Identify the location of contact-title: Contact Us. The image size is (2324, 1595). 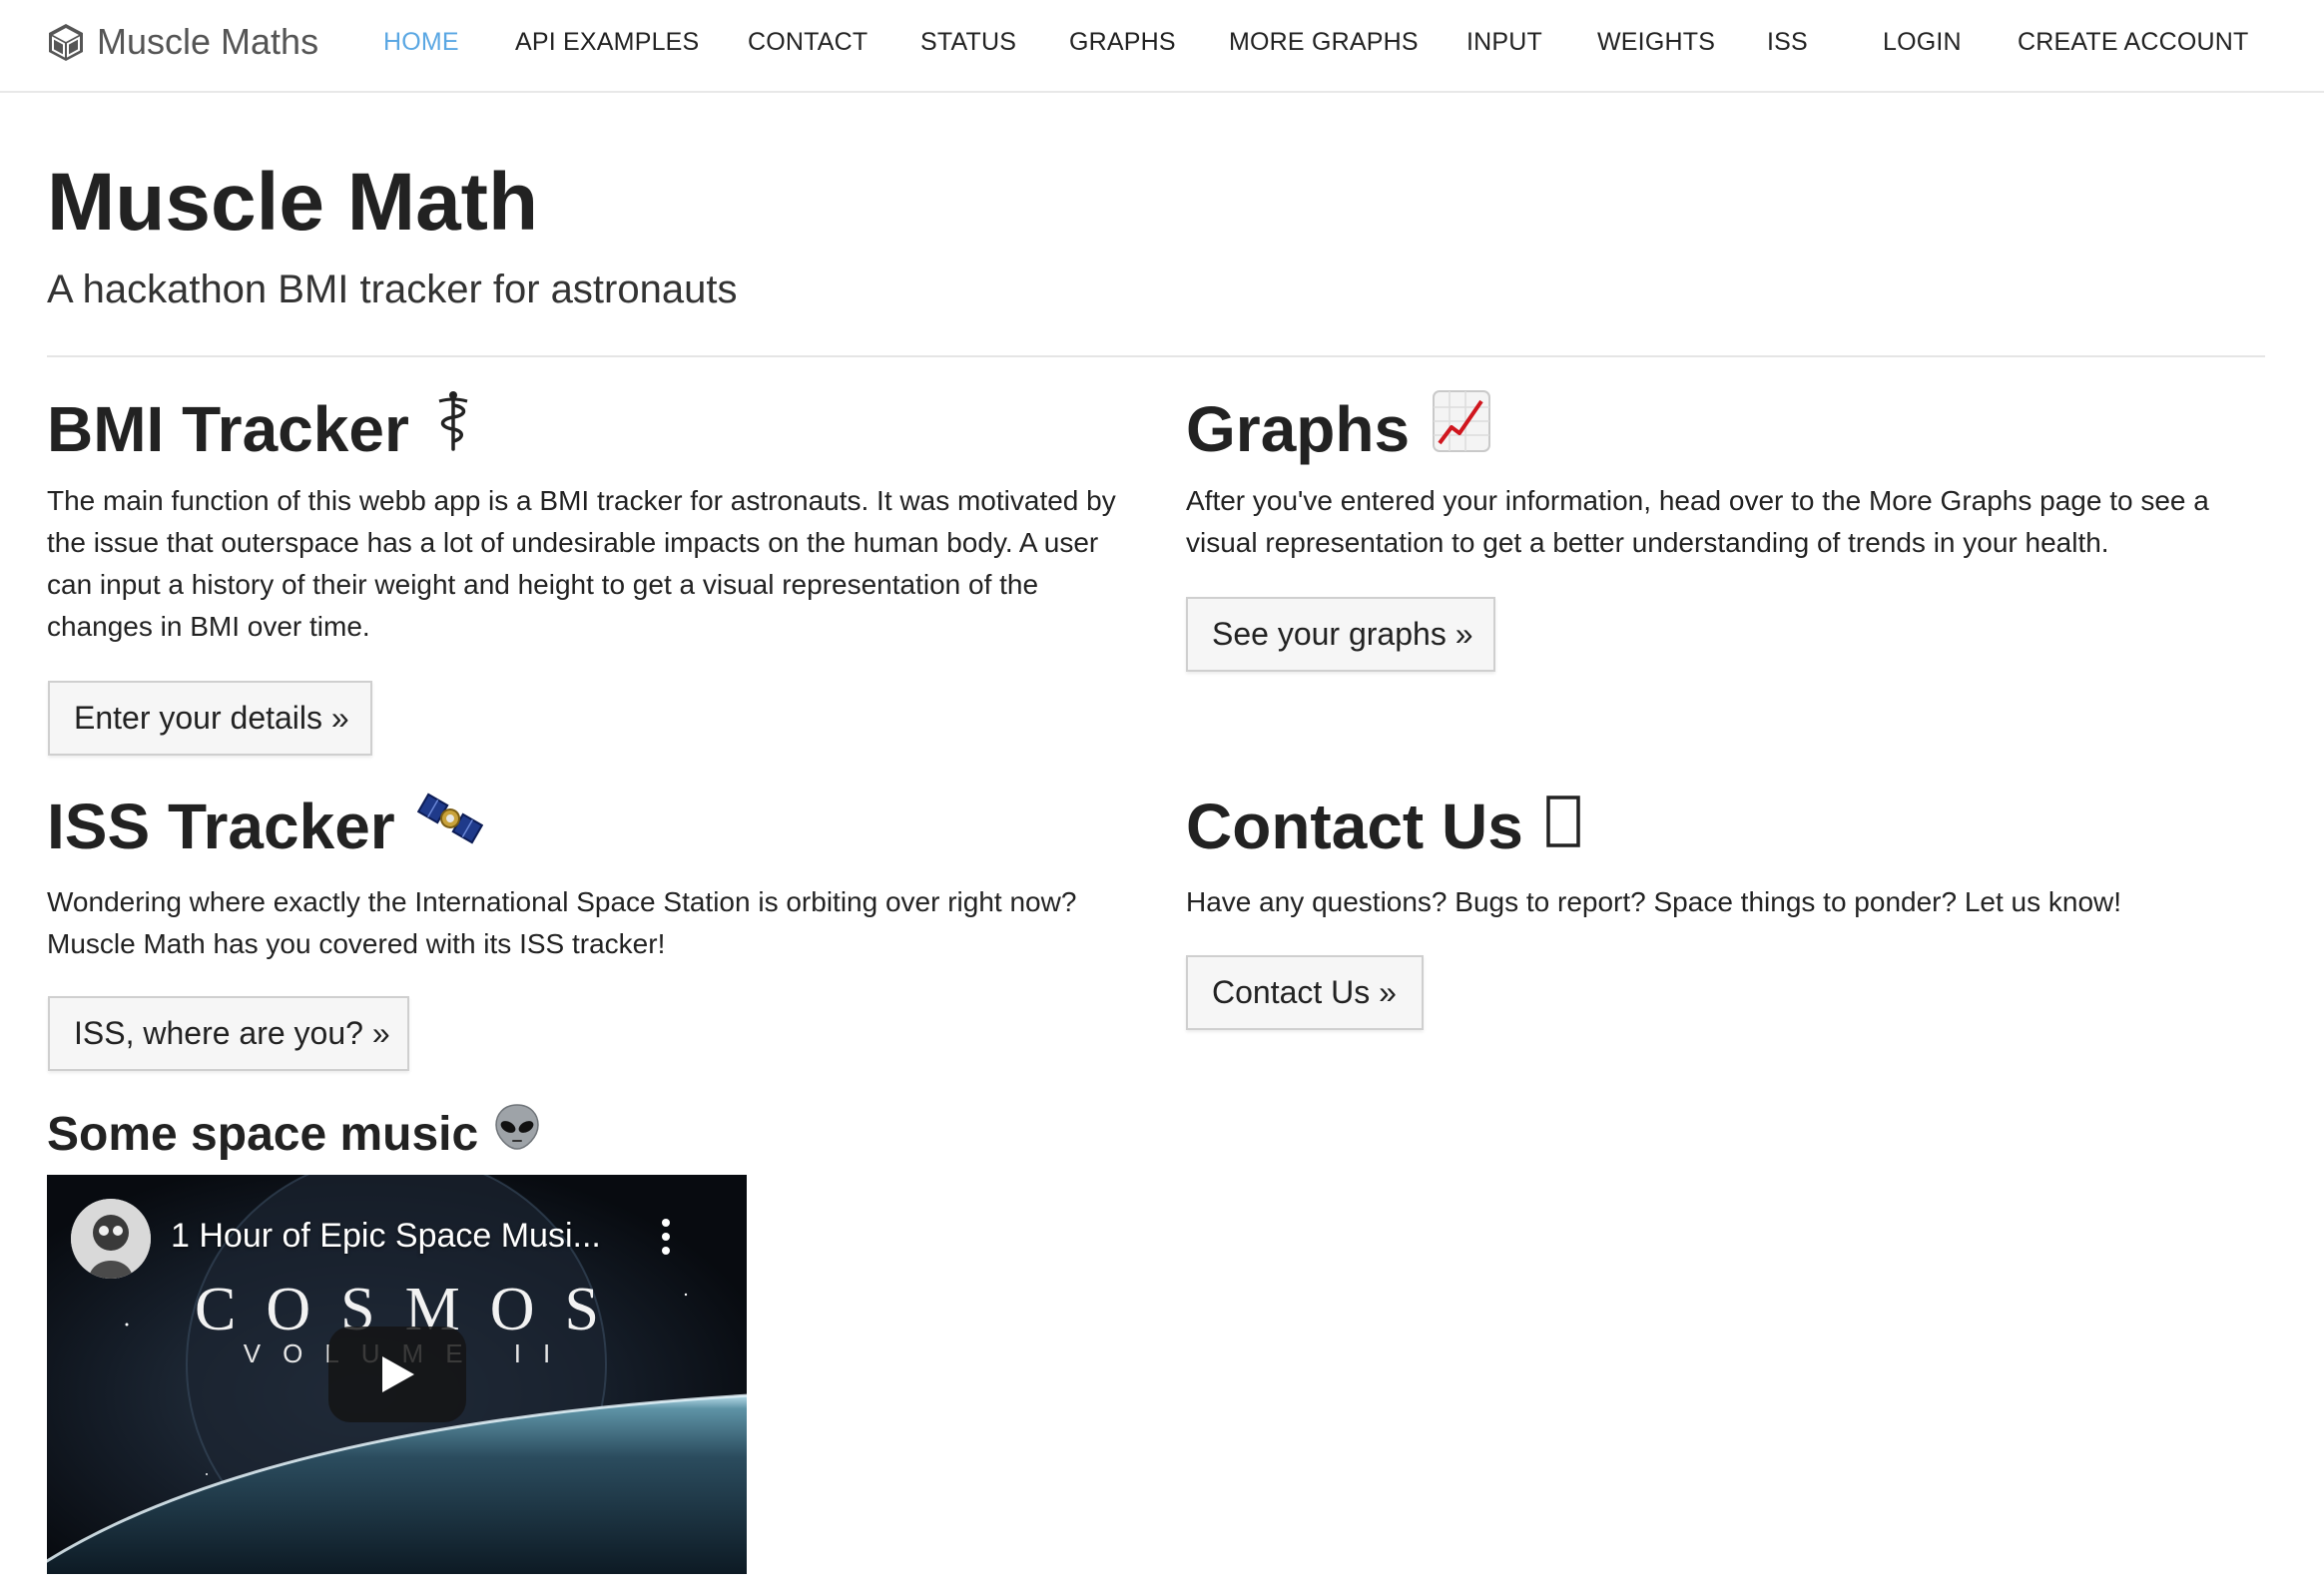
(1355, 826).